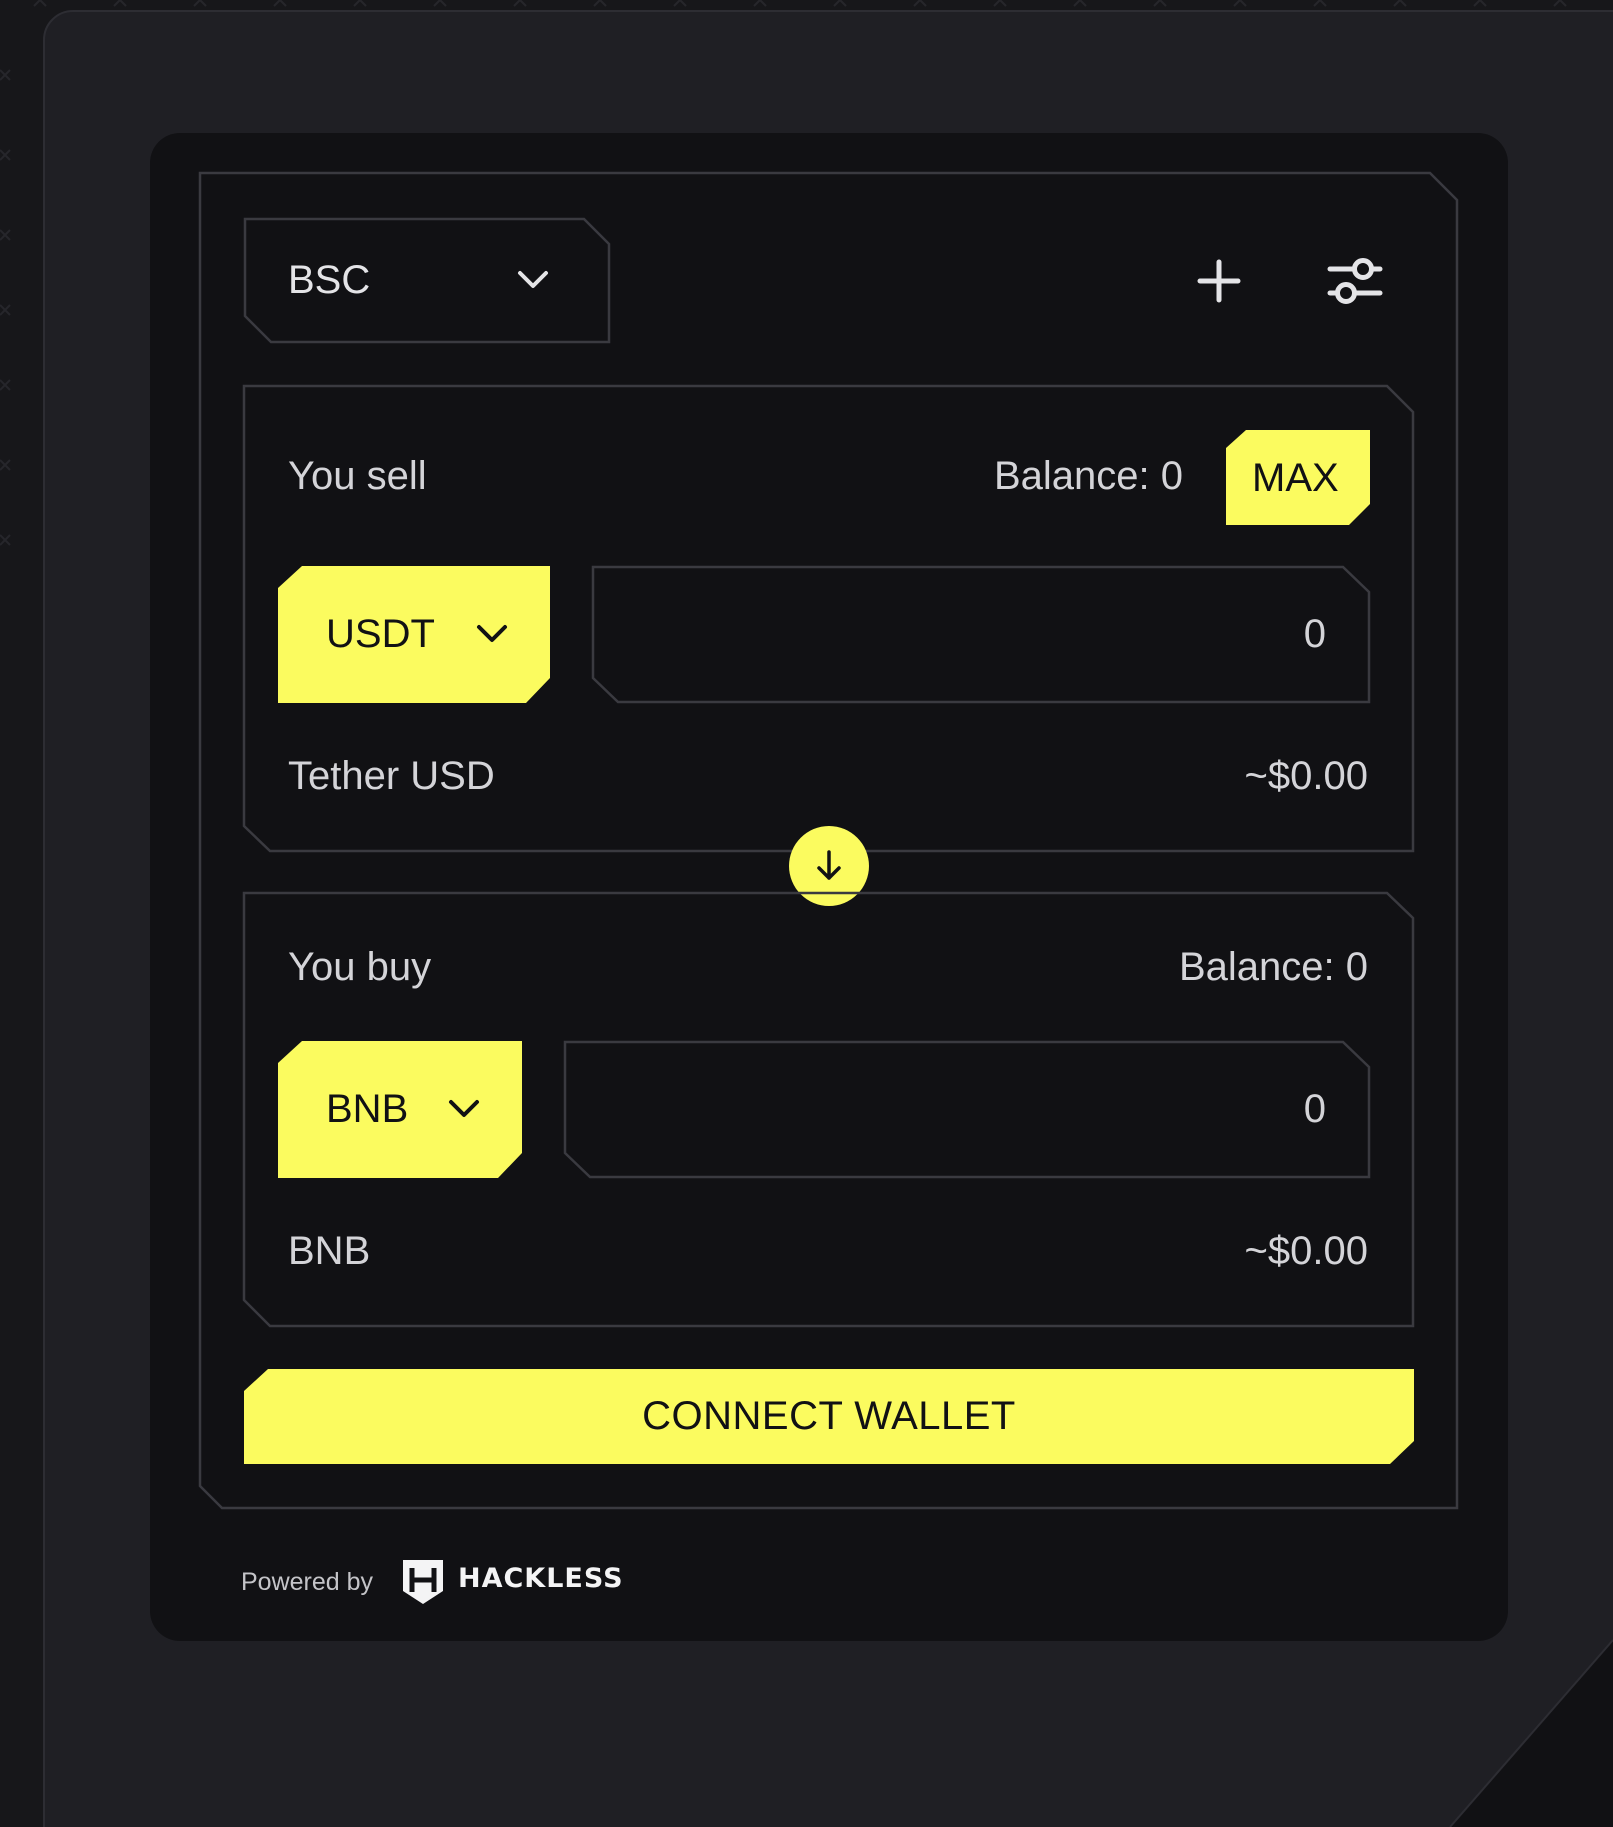  I want to click on connect-wallet-button: CONNECT WALLET, so click(829, 1416).